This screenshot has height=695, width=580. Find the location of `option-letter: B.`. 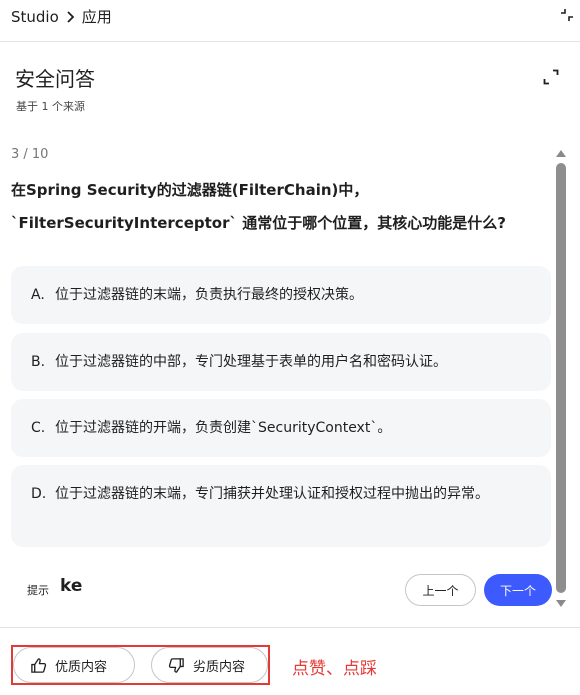

option-letter: B. is located at coordinates (38, 362).